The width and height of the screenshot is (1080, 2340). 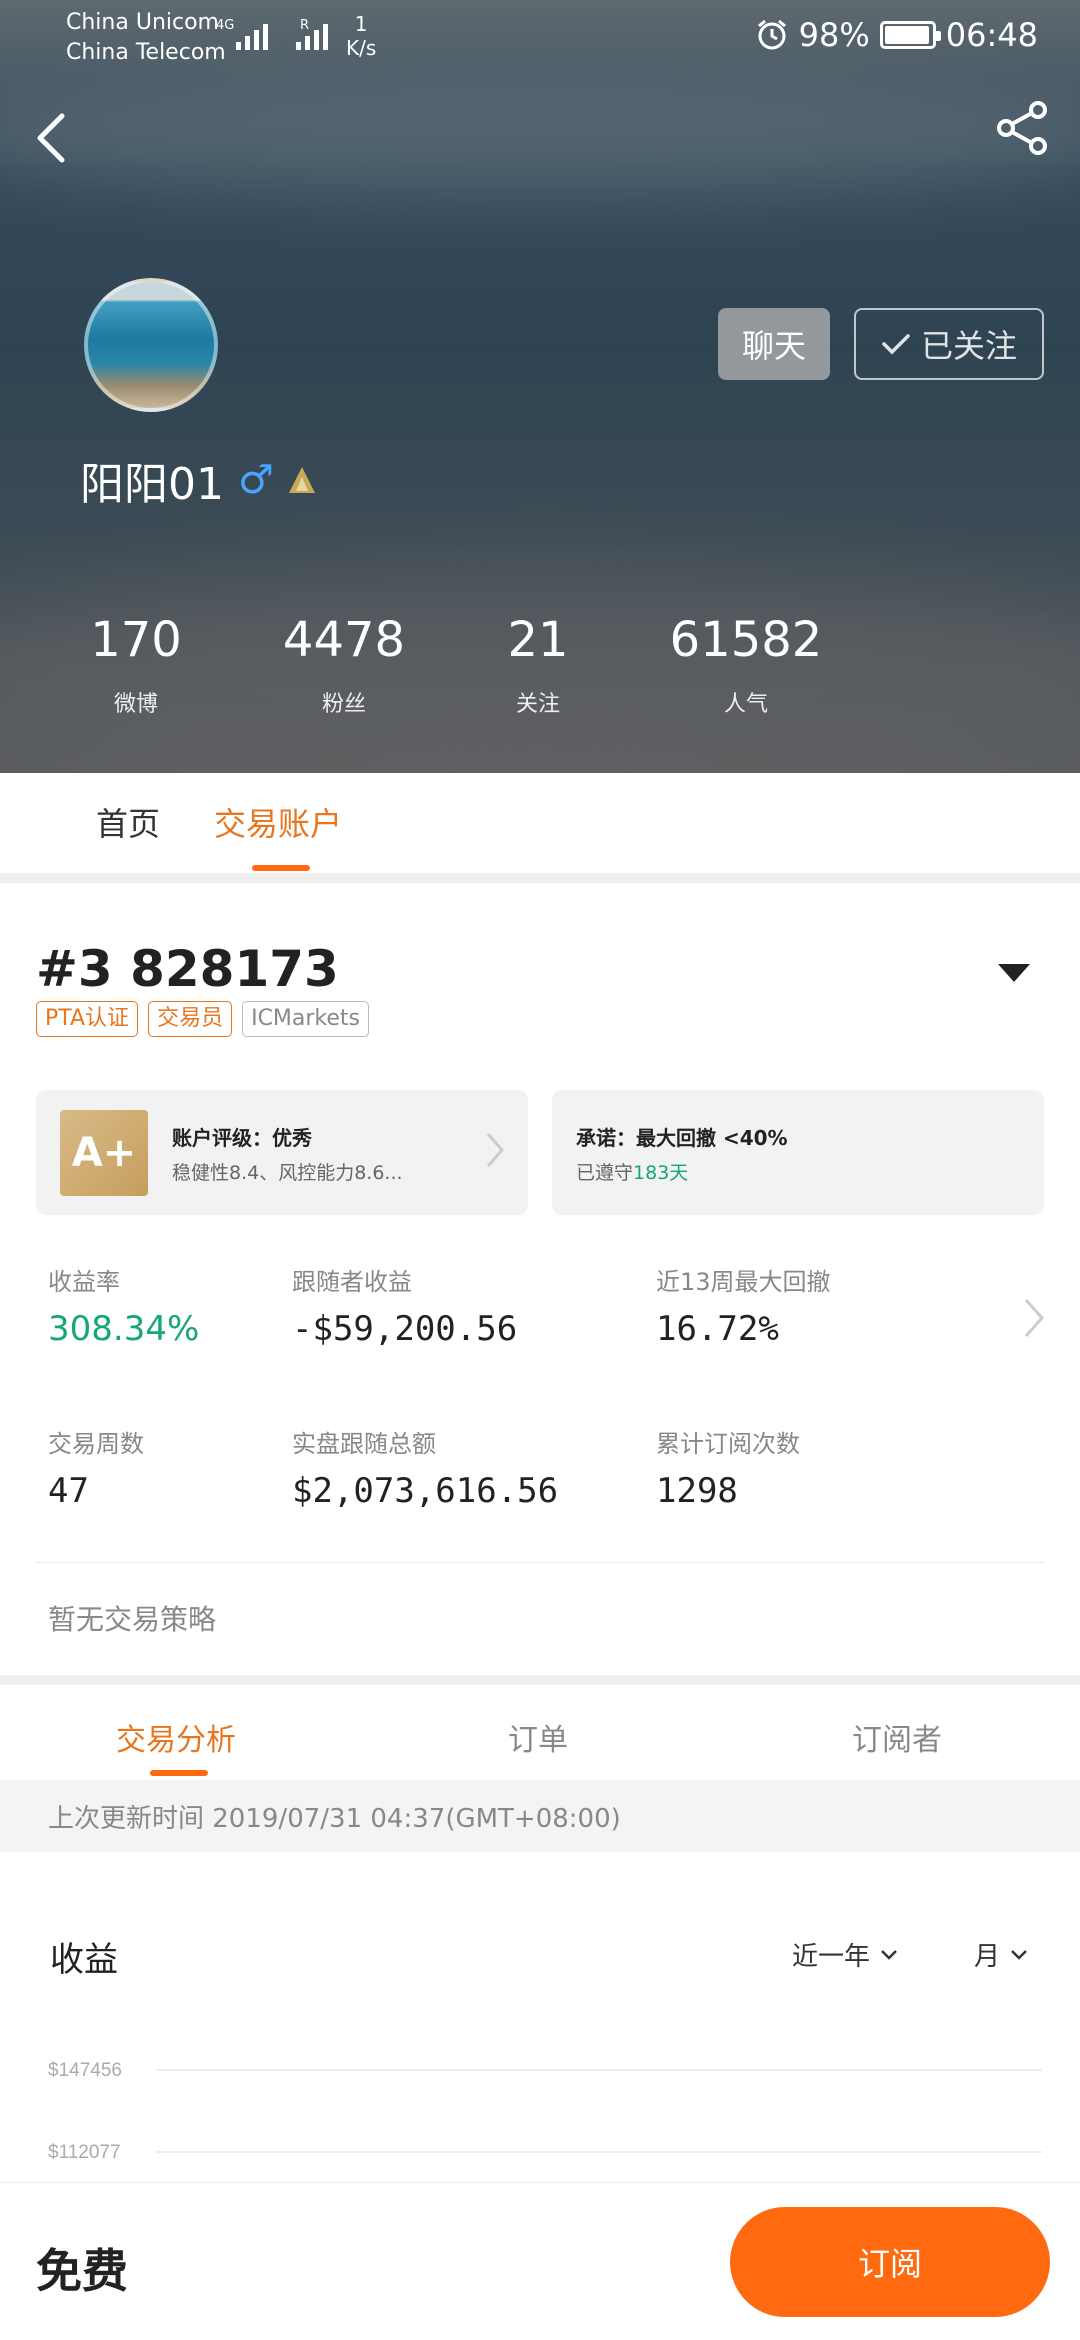 What do you see at coordinates (242, 1138) in the screenshot?
I see `rating-title: 账户评级：优秀` at bounding box center [242, 1138].